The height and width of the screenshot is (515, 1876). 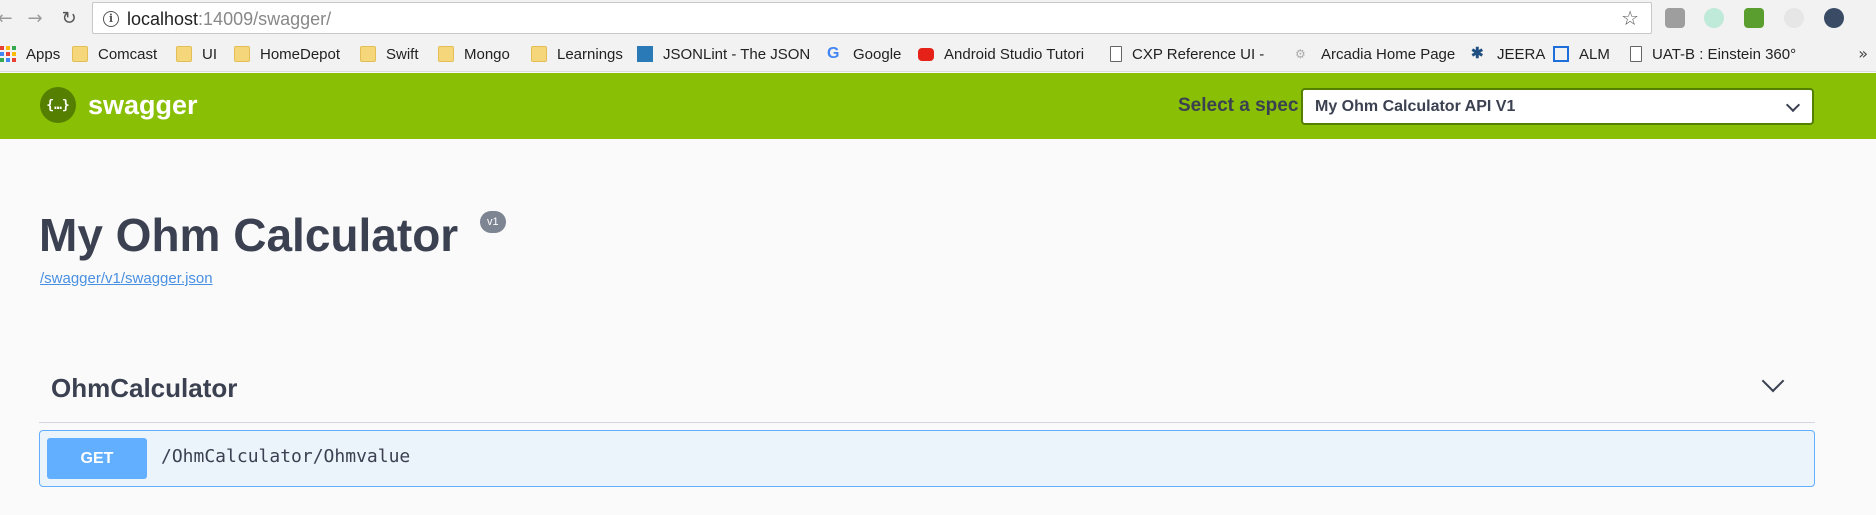 I want to click on cors-extension-icon, so click(x=1754, y=18).